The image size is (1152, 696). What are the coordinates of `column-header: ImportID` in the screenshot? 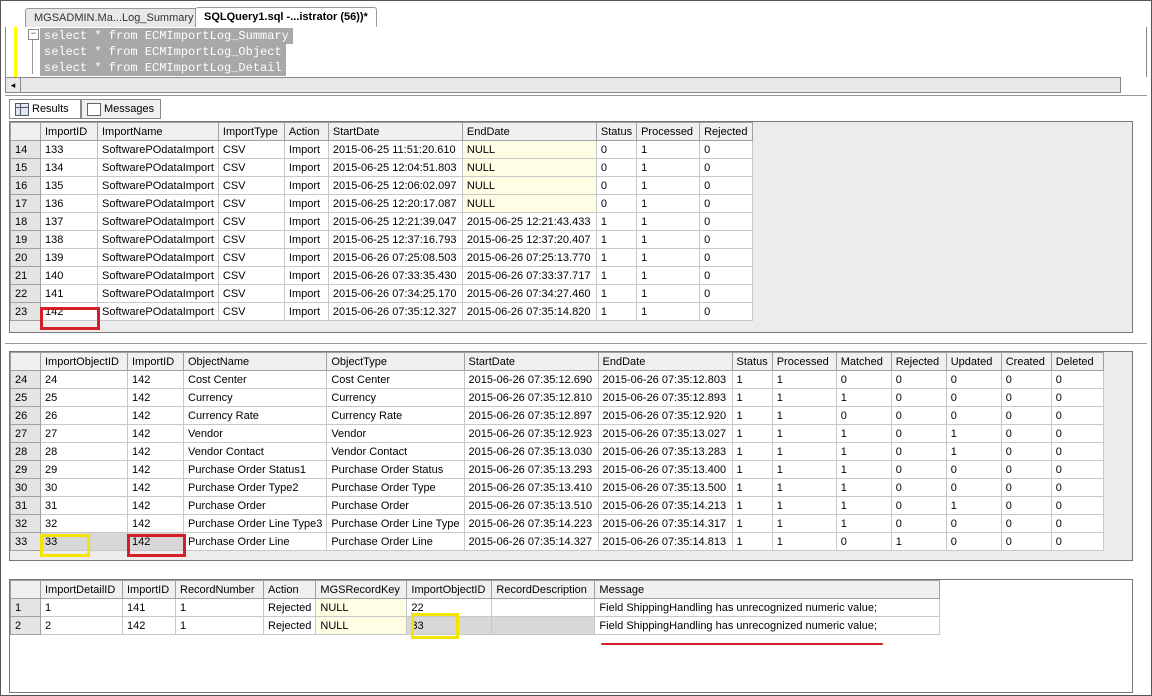 It's located at (149, 589).